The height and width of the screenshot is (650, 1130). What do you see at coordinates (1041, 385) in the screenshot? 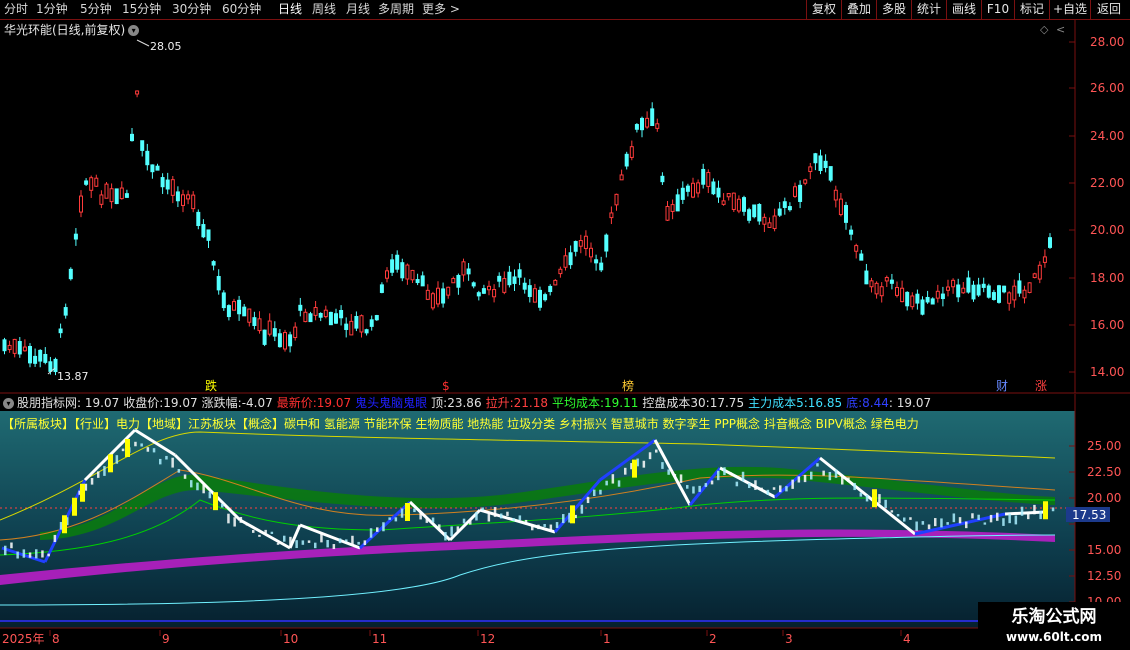
I see `marker-rise: 涨` at bounding box center [1041, 385].